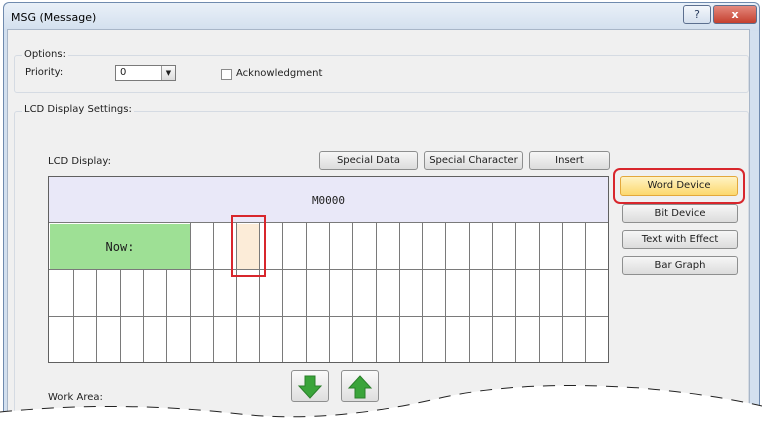 The width and height of the screenshot is (762, 428). Describe the element at coordinates (381, 17) in the screenshot. I see `title-bar: MSG (Message) ? x` at that location.